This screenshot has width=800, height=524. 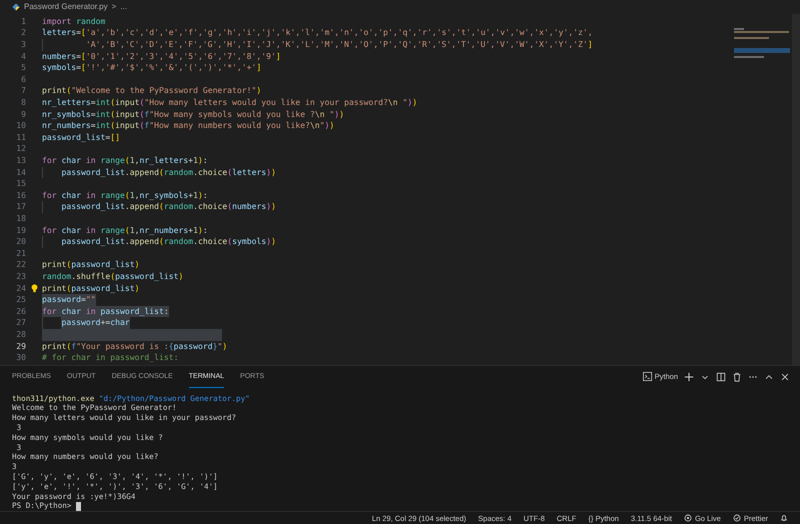 What do you see at coordinates (20, 138) in the screenshot?
I see `line-number: 11` at bounding box center [20, 138].